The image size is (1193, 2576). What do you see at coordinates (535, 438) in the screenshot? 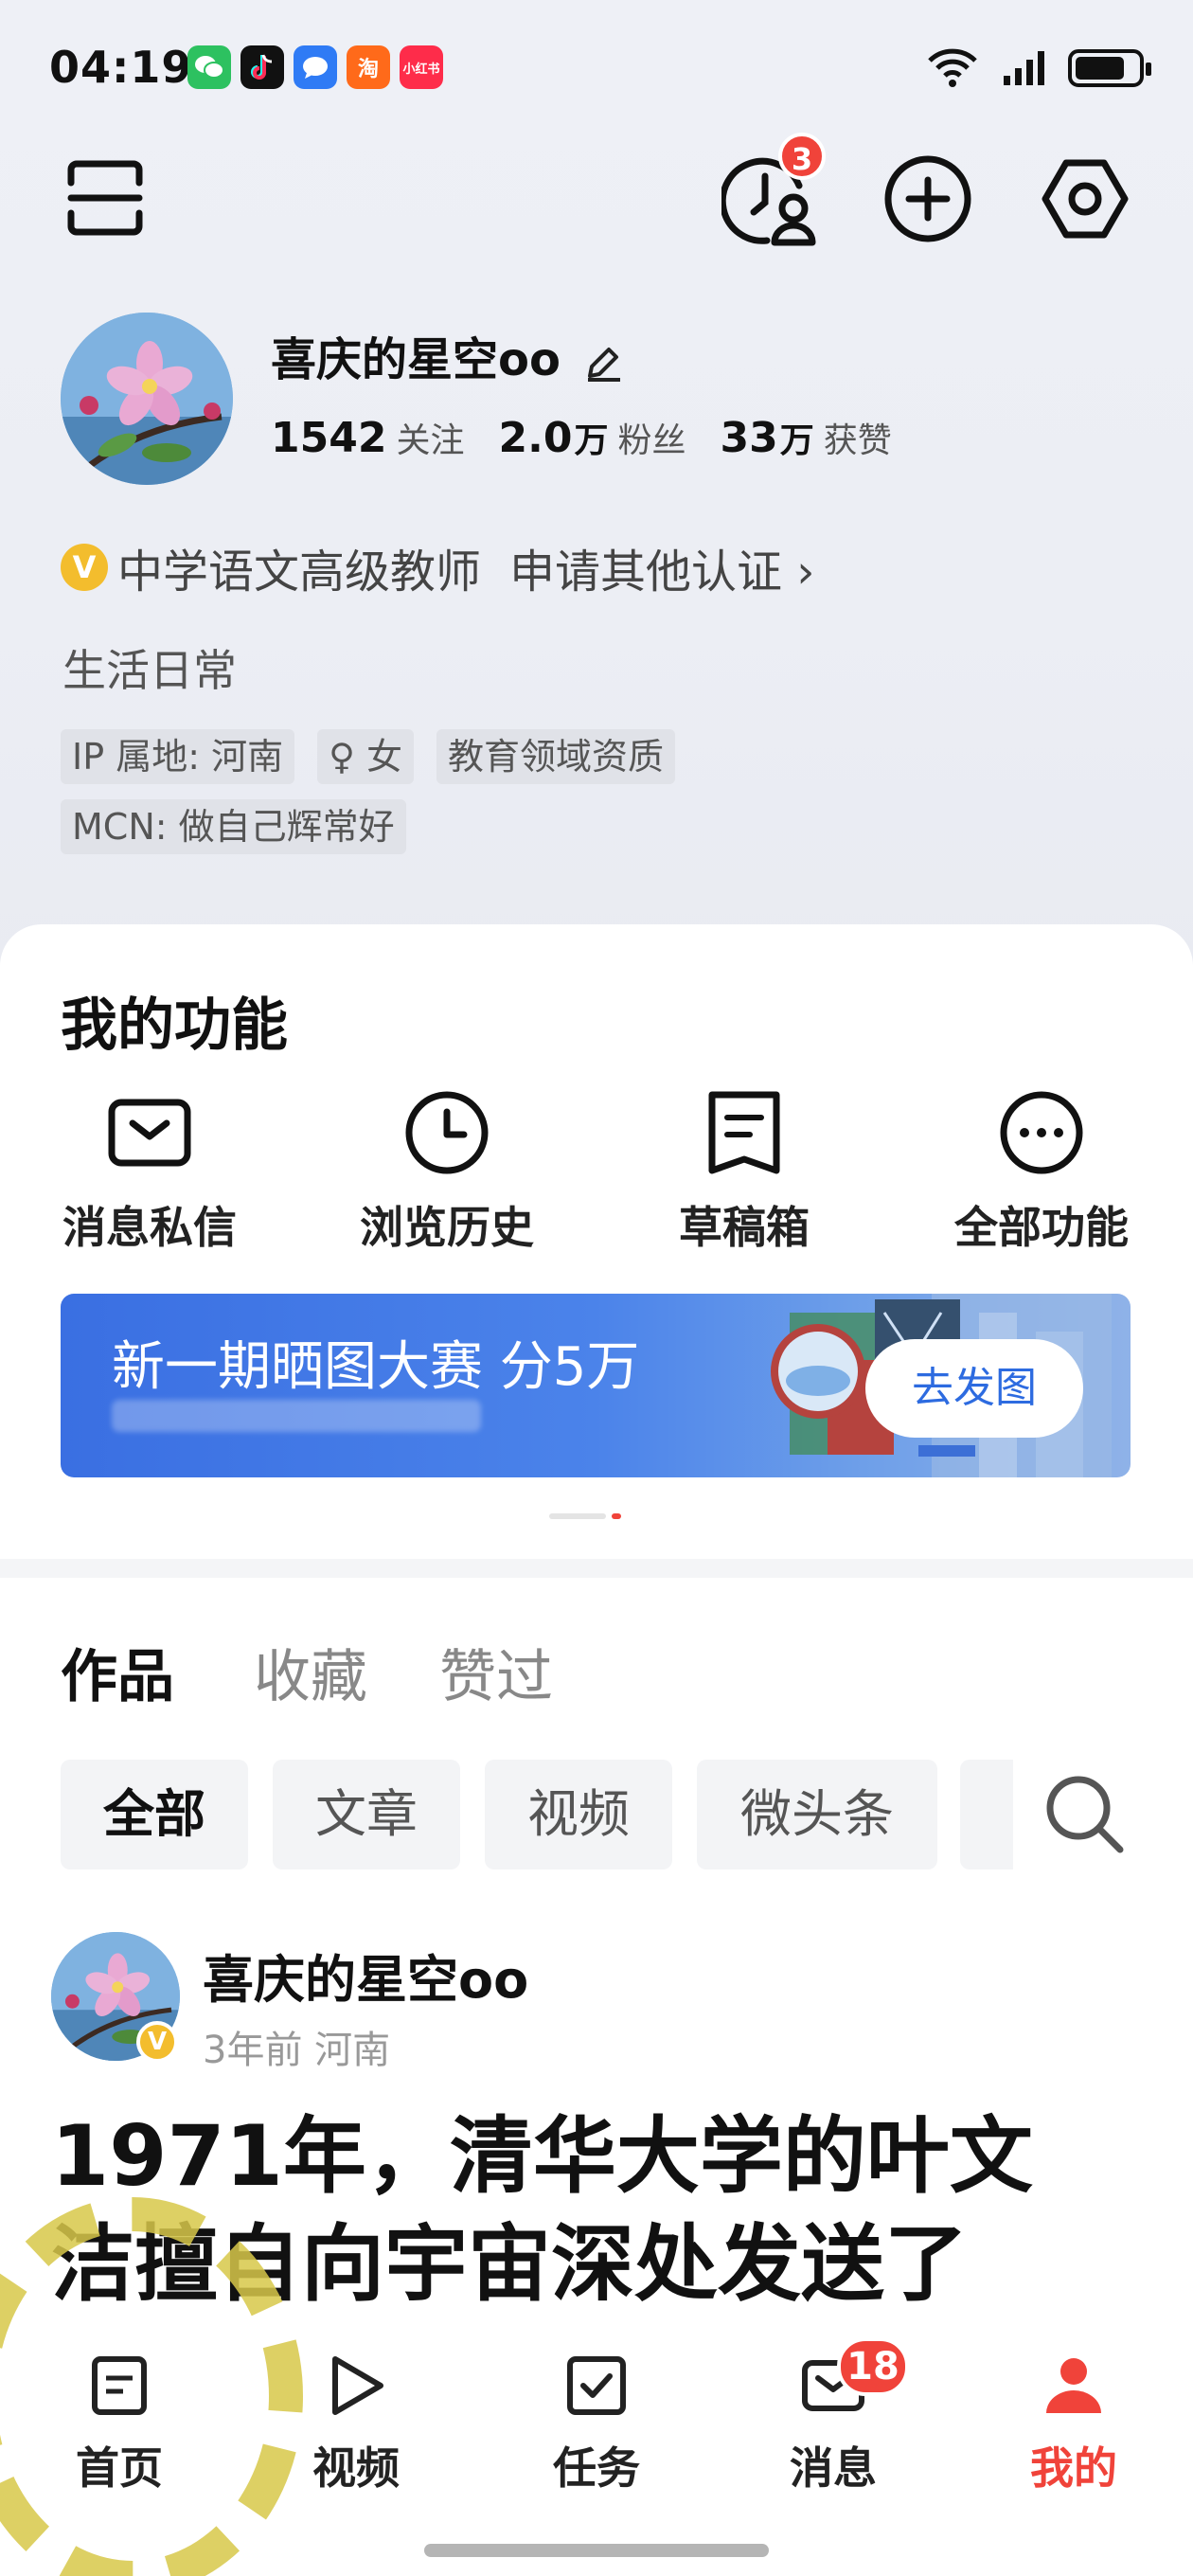
I see `fans-count: 2.0` at bounding box center [535, 438].